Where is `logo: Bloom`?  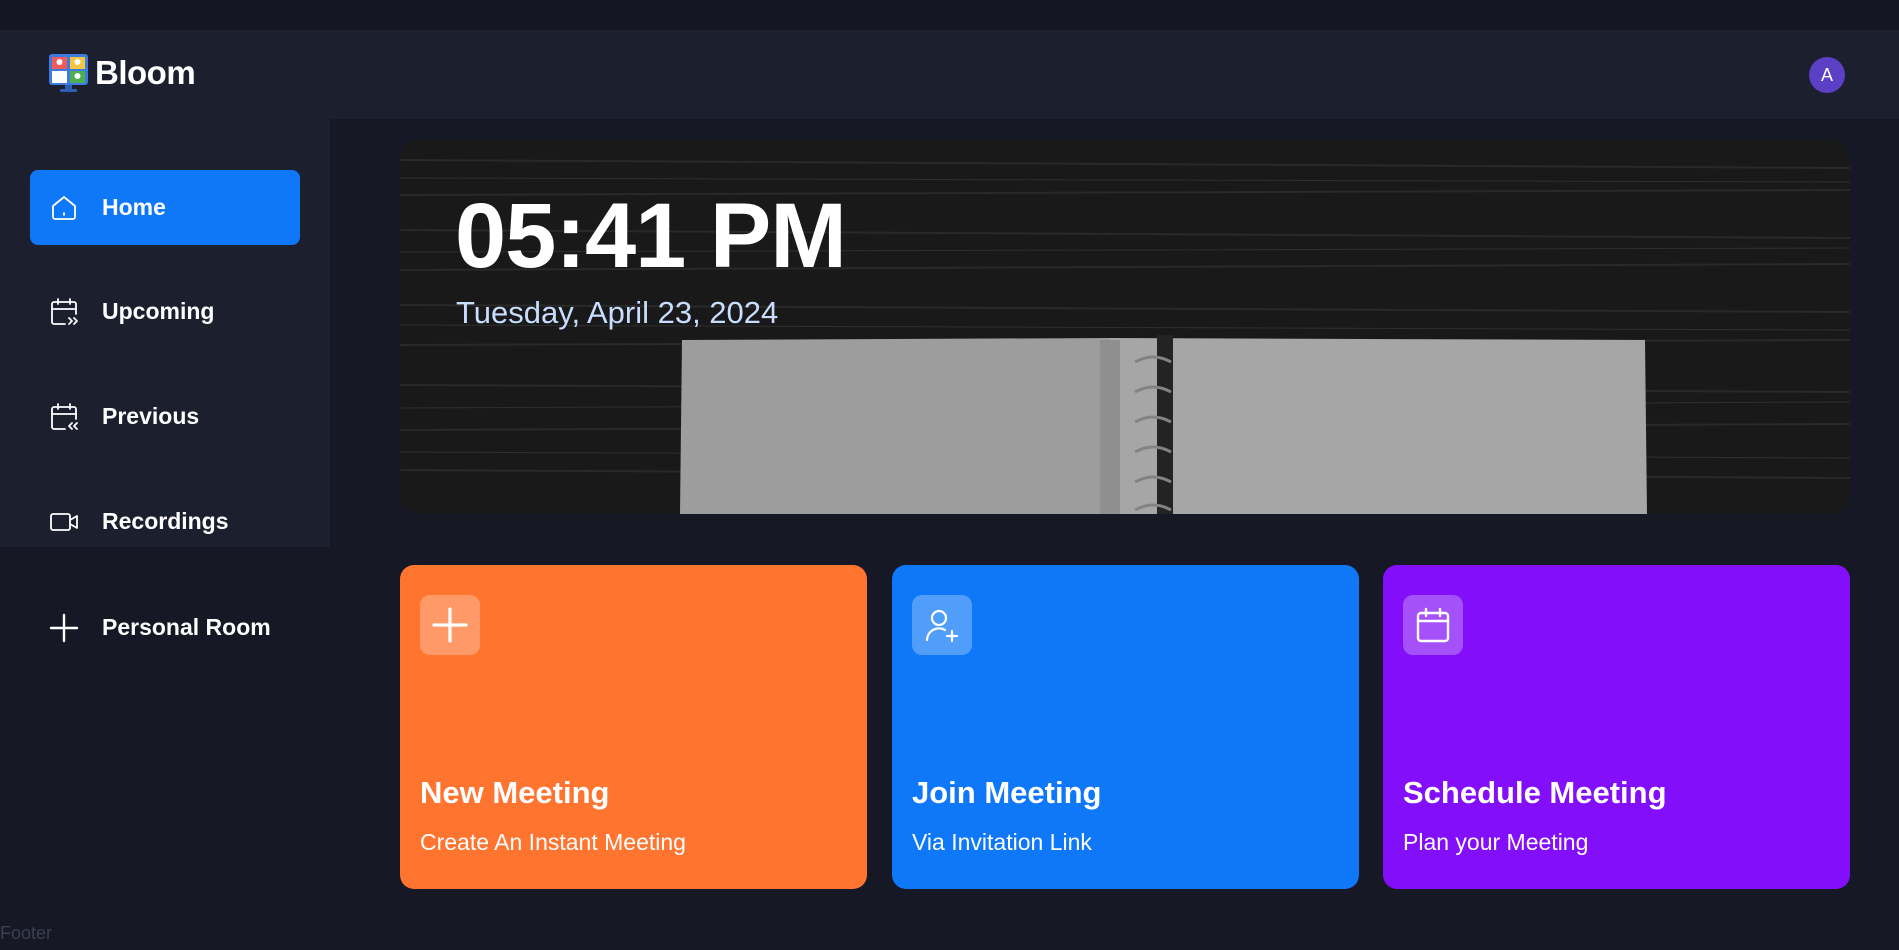 logo: Bloom is located at coordinates (122, 72).